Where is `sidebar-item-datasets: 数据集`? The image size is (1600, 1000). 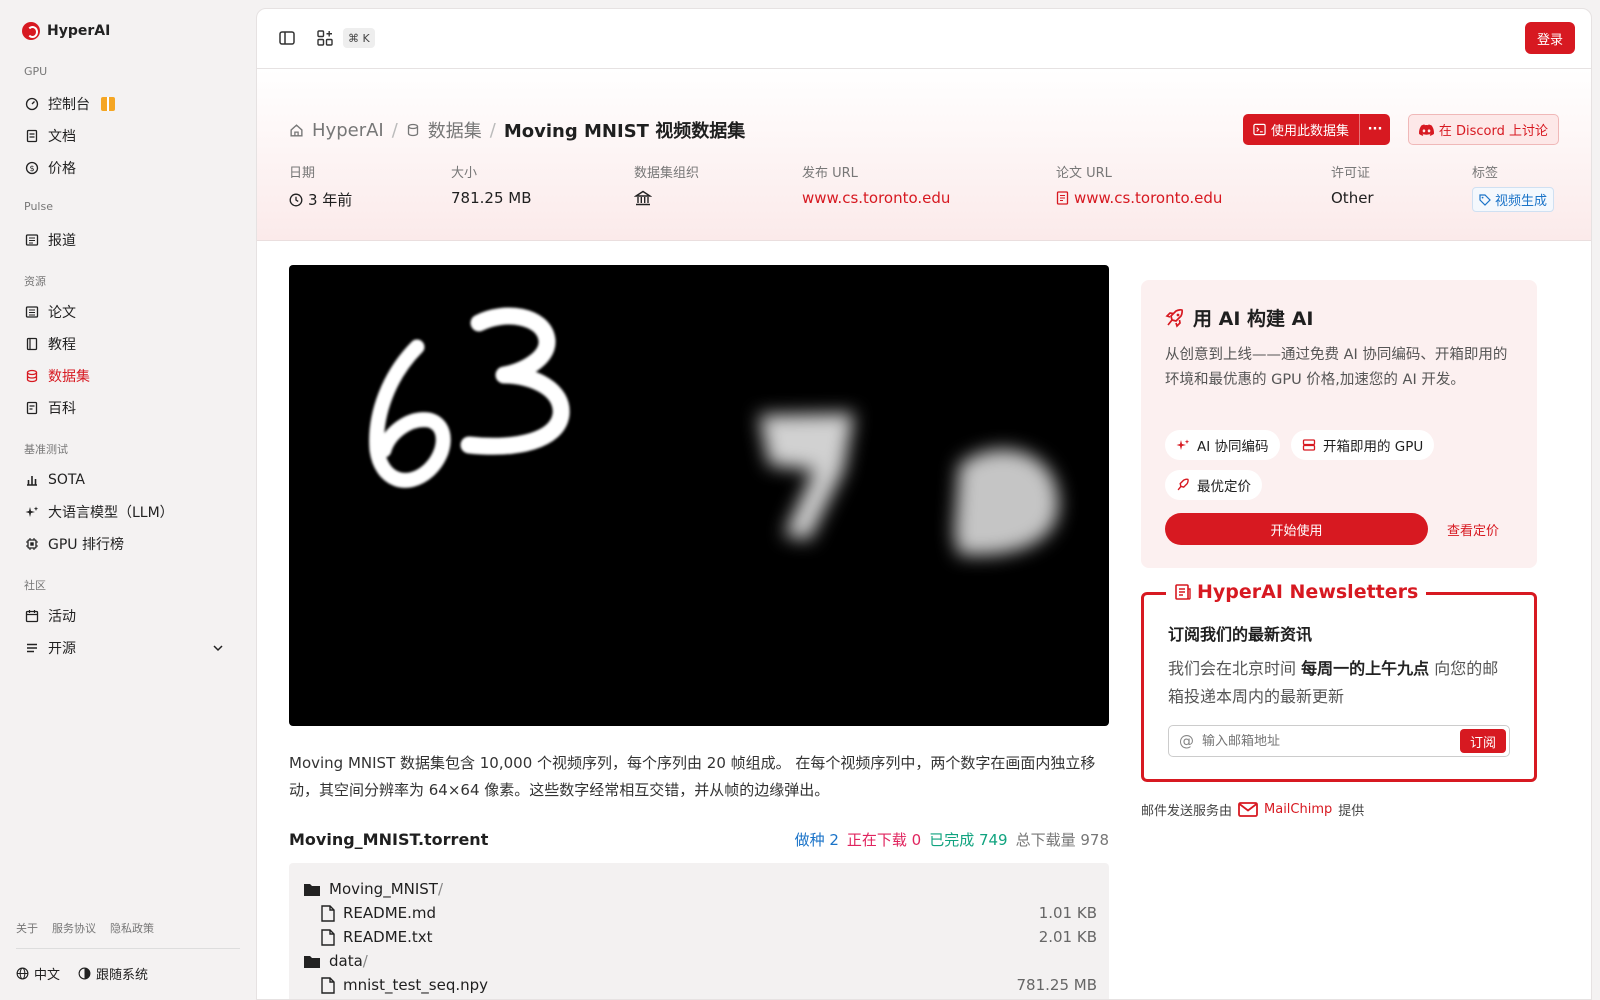 sidebar-item-datasets: 数据集 is located at coordinates (126, 376).